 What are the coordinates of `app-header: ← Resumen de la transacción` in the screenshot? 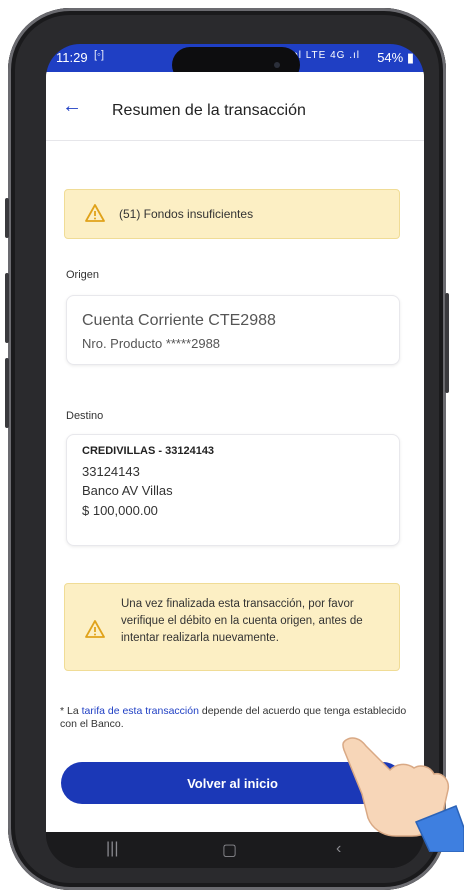 It's located at (235, 106).